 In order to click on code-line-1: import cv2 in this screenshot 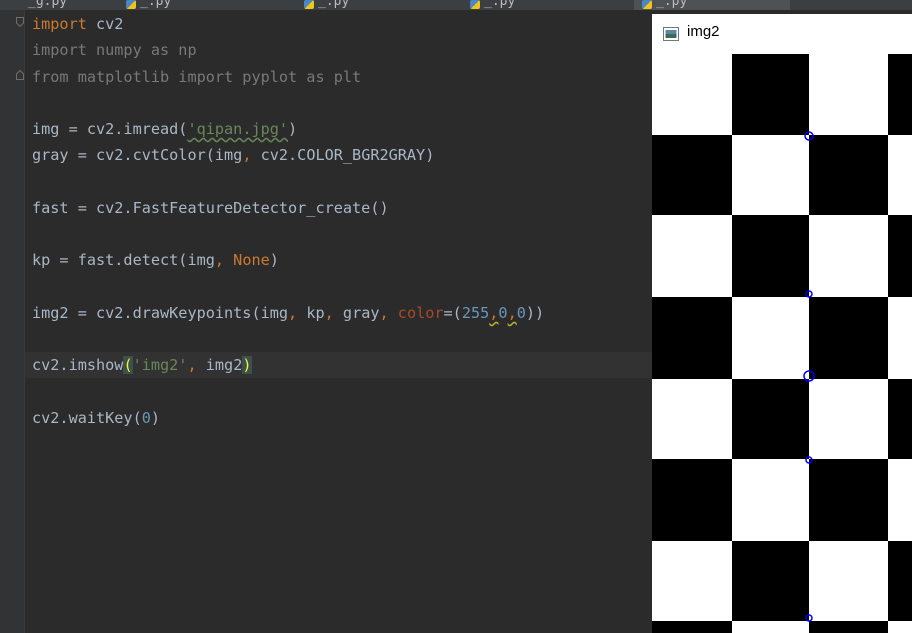, I will do `click(78, 24)`.